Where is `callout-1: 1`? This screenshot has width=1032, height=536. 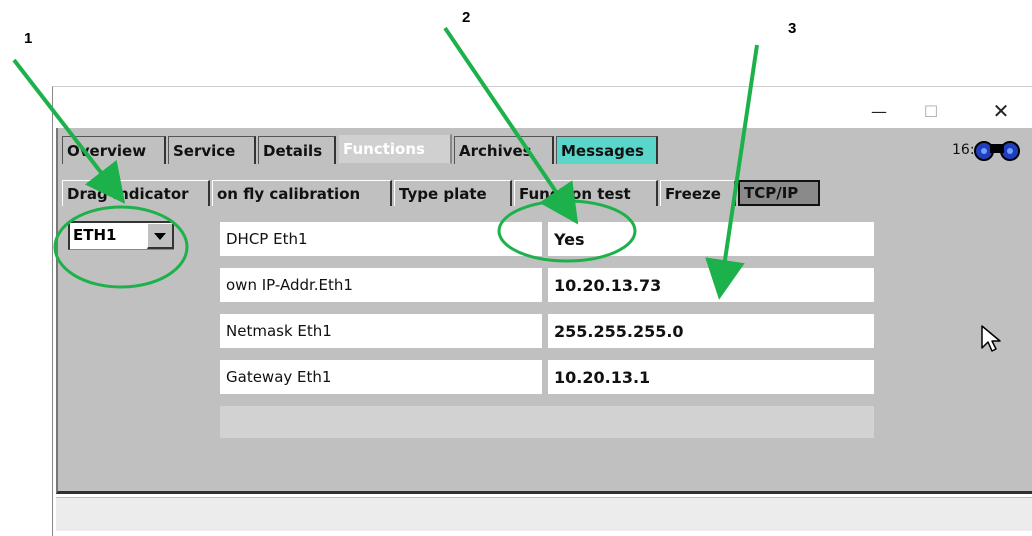 callout-1: 1 is located at coordinates (28, 38).